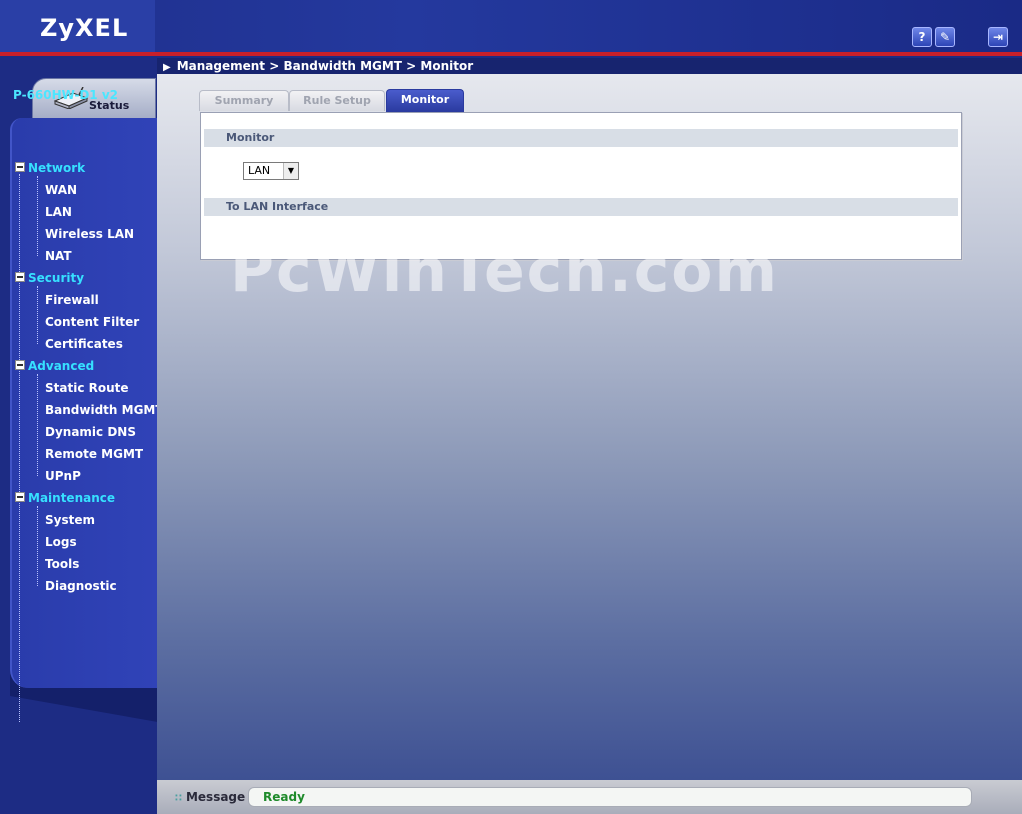 The width and height of the screenshot is (1022, 814). Describe the element at coordinates (922, 37) in the screenshot. I see `help-icon: ?` at that location.